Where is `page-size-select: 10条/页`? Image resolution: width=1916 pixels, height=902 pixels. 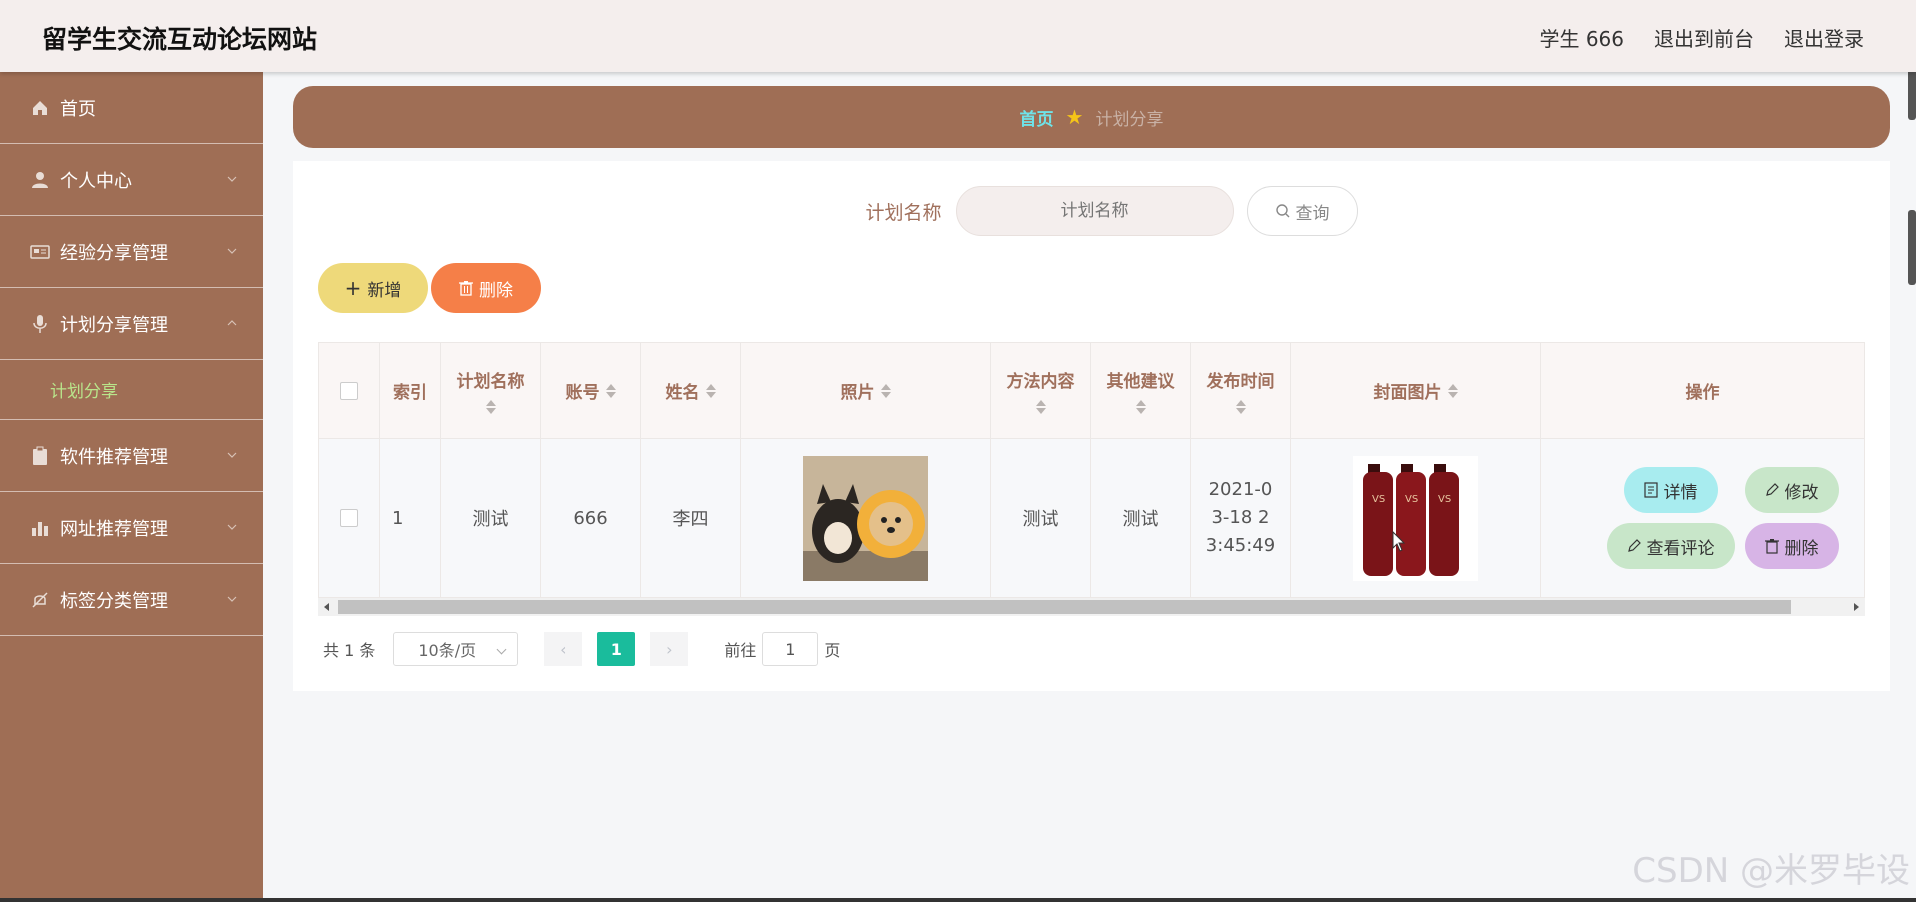
page-size-select: 10条/页 is located at coordinates (456, 649).